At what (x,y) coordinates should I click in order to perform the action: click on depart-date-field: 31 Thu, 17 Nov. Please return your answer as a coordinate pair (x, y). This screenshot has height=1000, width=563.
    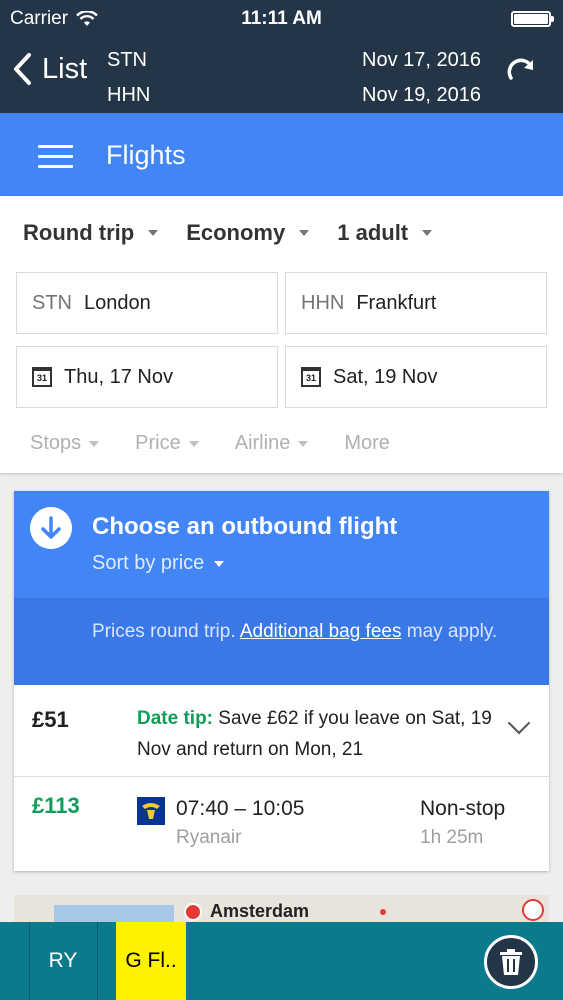
    Looking at the image, I should click on (147, 377).